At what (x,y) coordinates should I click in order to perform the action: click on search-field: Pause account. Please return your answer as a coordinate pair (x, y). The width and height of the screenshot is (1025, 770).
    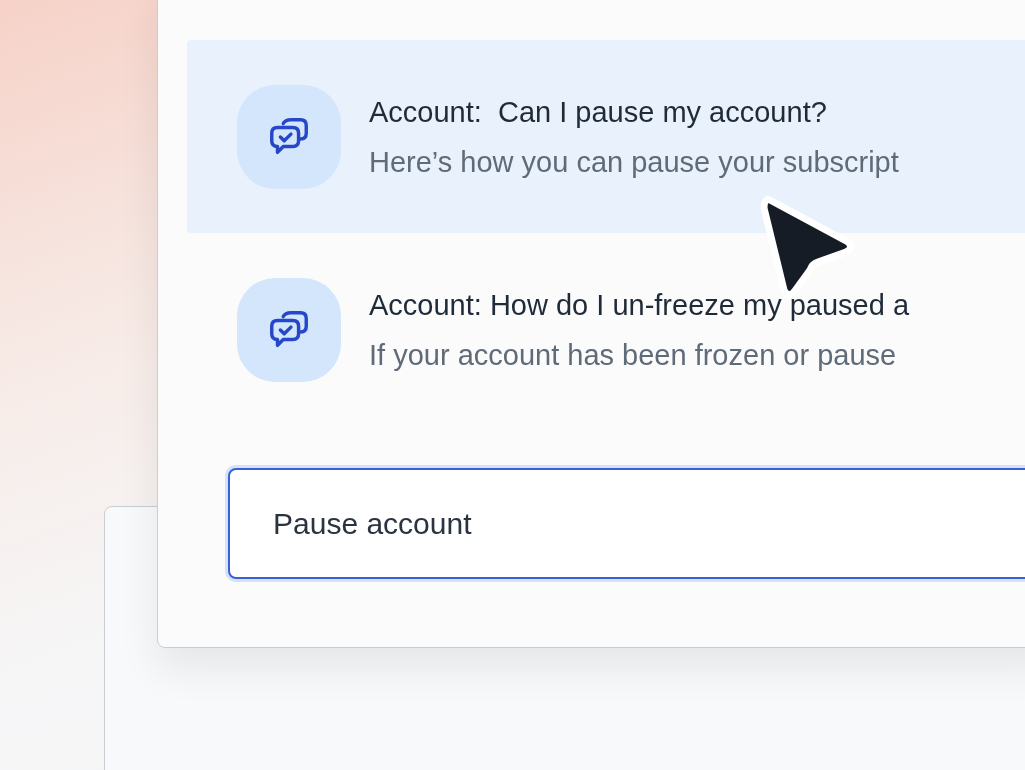
    Looking at the image, I should click on (626, 523).